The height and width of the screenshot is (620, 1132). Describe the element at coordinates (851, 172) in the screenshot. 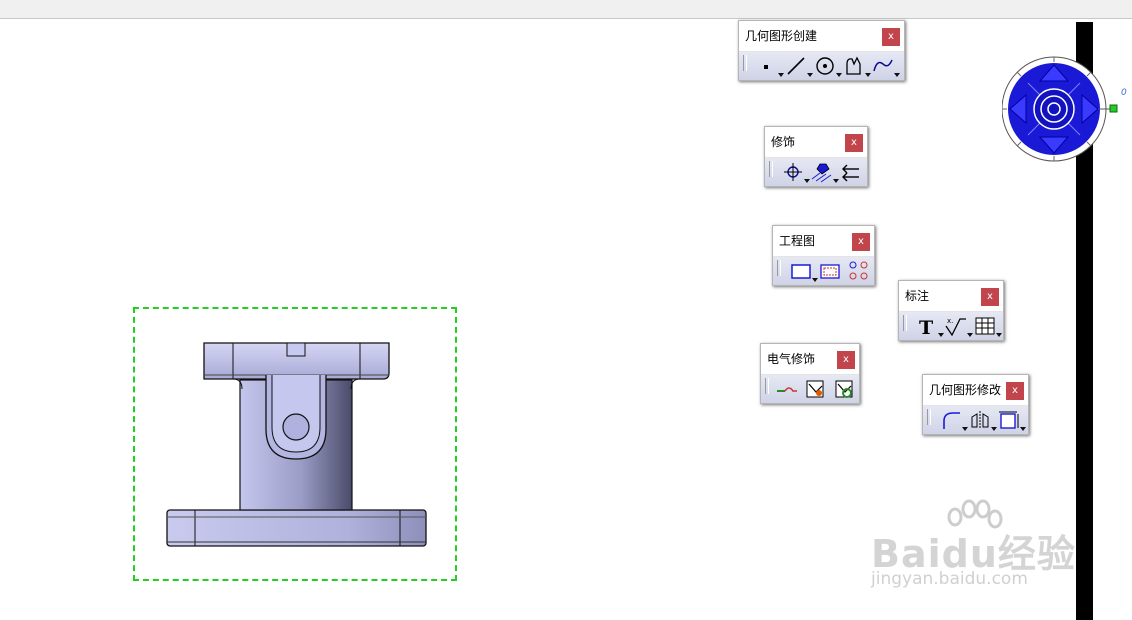

I see `arrow-icon` at that location.